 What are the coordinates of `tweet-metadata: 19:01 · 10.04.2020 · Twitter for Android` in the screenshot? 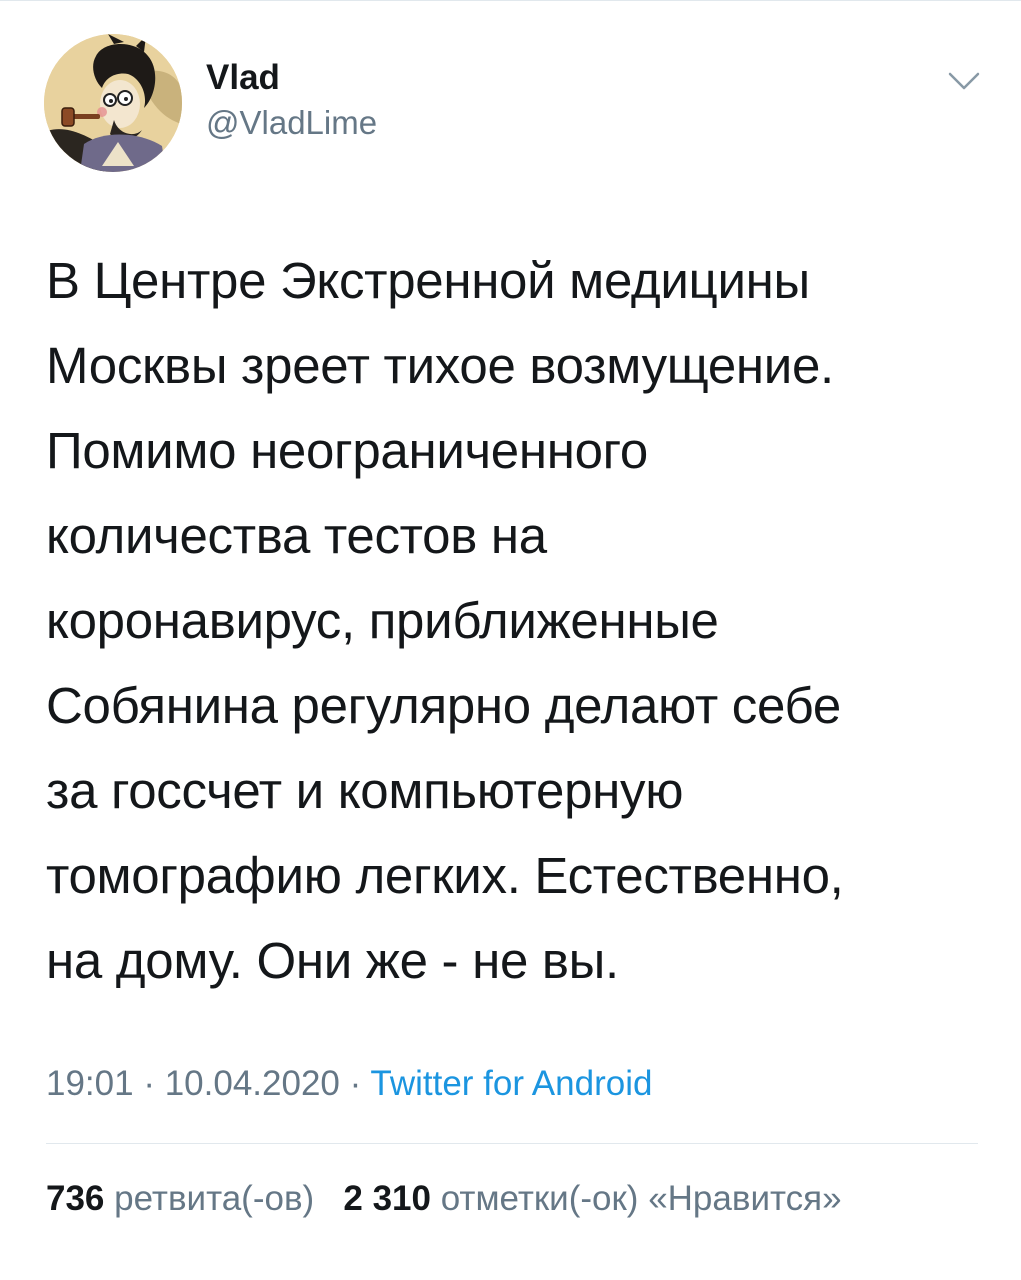 It's located at (349, 1084).